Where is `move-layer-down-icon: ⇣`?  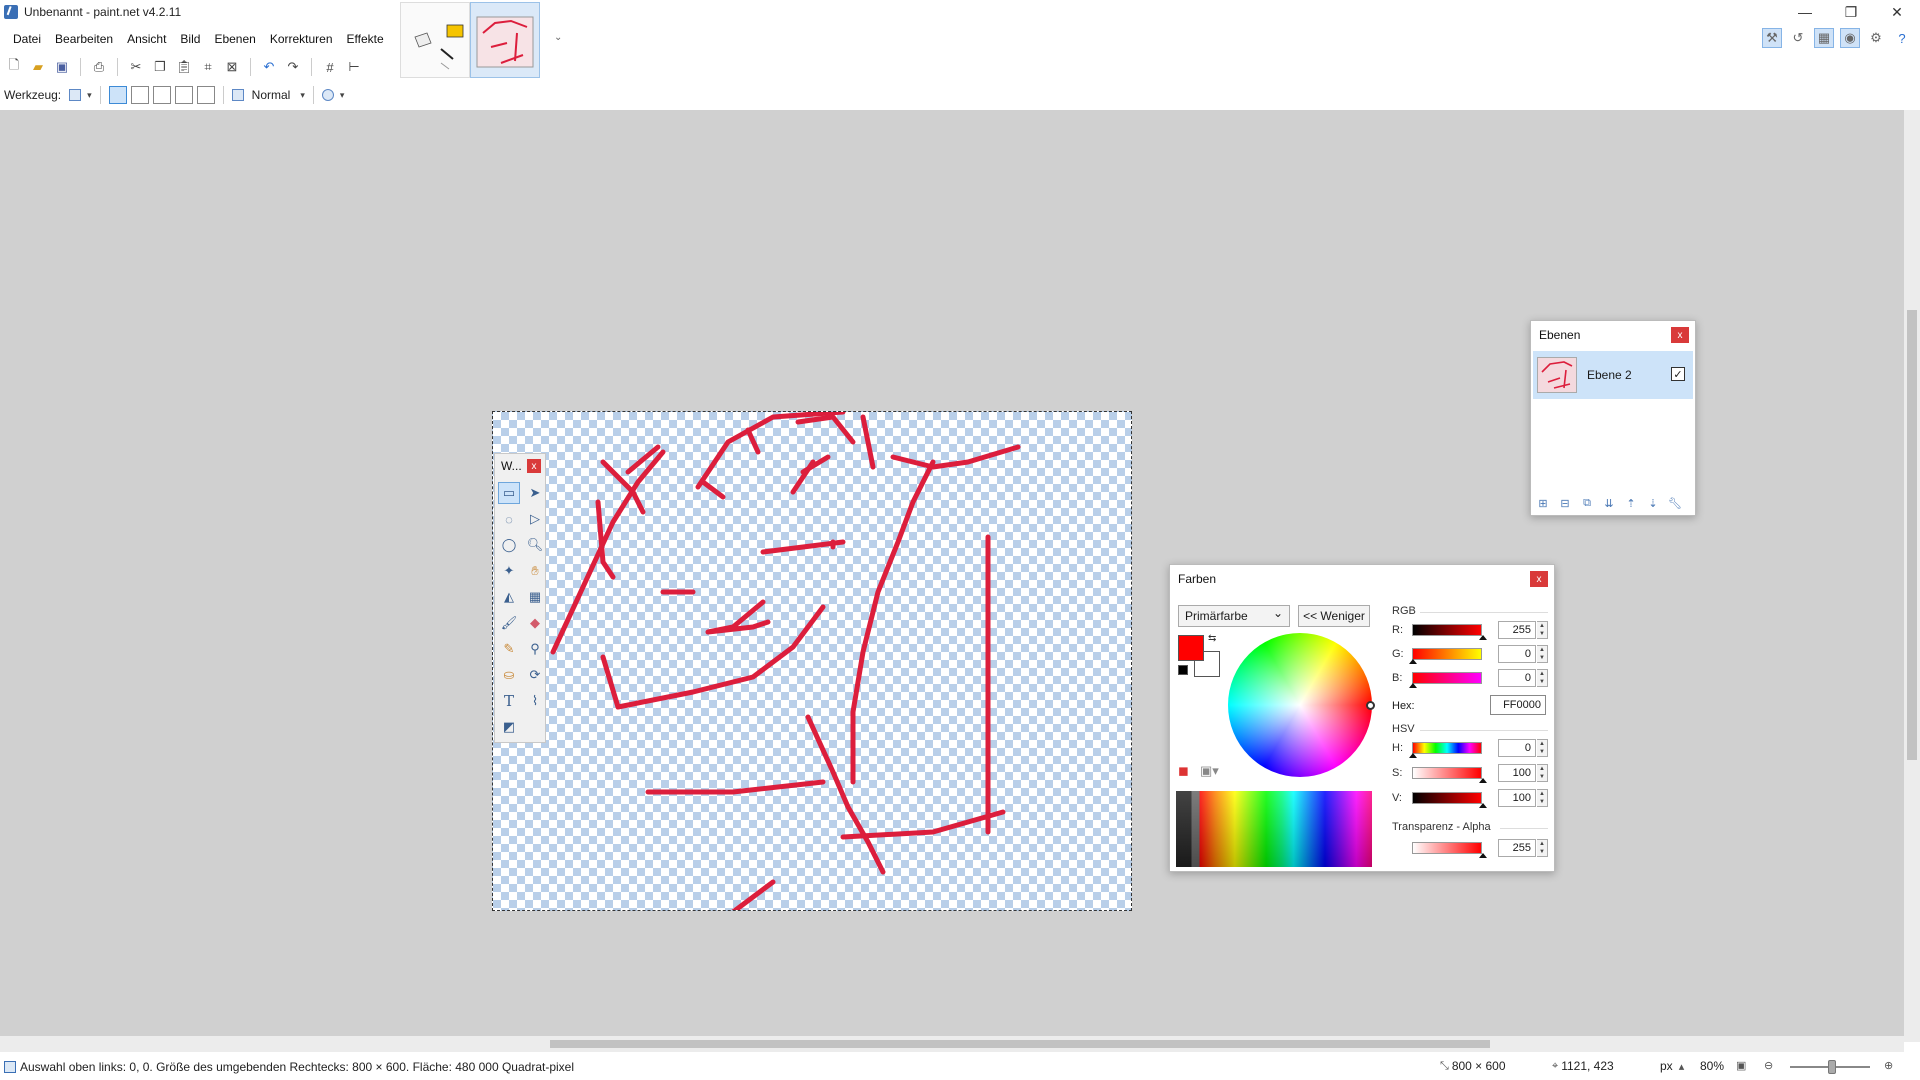 move-layer-down-icon: ⇣ is located at coordinates (1653, 503).